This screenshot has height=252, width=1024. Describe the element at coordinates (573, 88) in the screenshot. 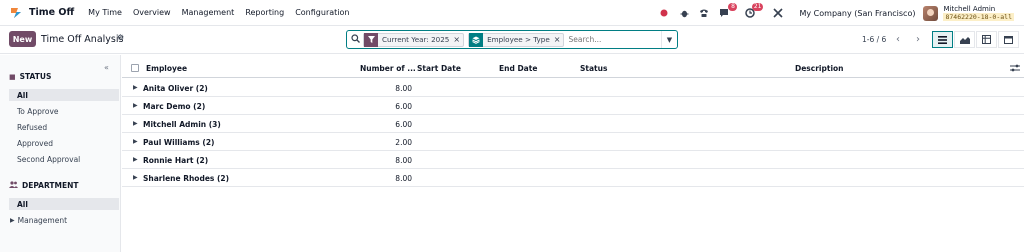

I see `table-row: ▶ Anita Oliver (2) 8.00` at that location.